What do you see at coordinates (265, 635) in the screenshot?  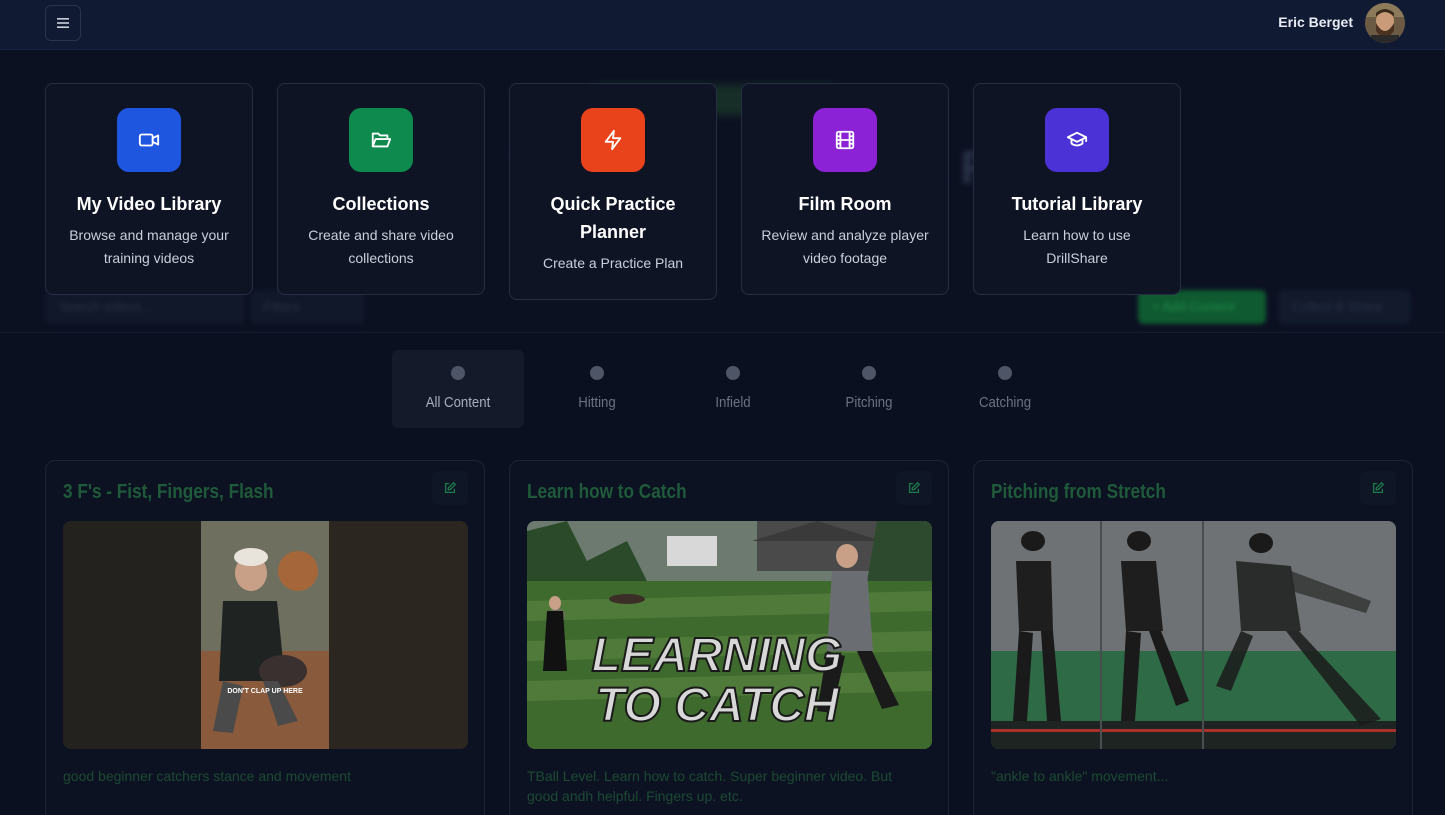 I see `video-thumbnail: DON'T CLAP UP HERE` at bounding box center [265, 635].